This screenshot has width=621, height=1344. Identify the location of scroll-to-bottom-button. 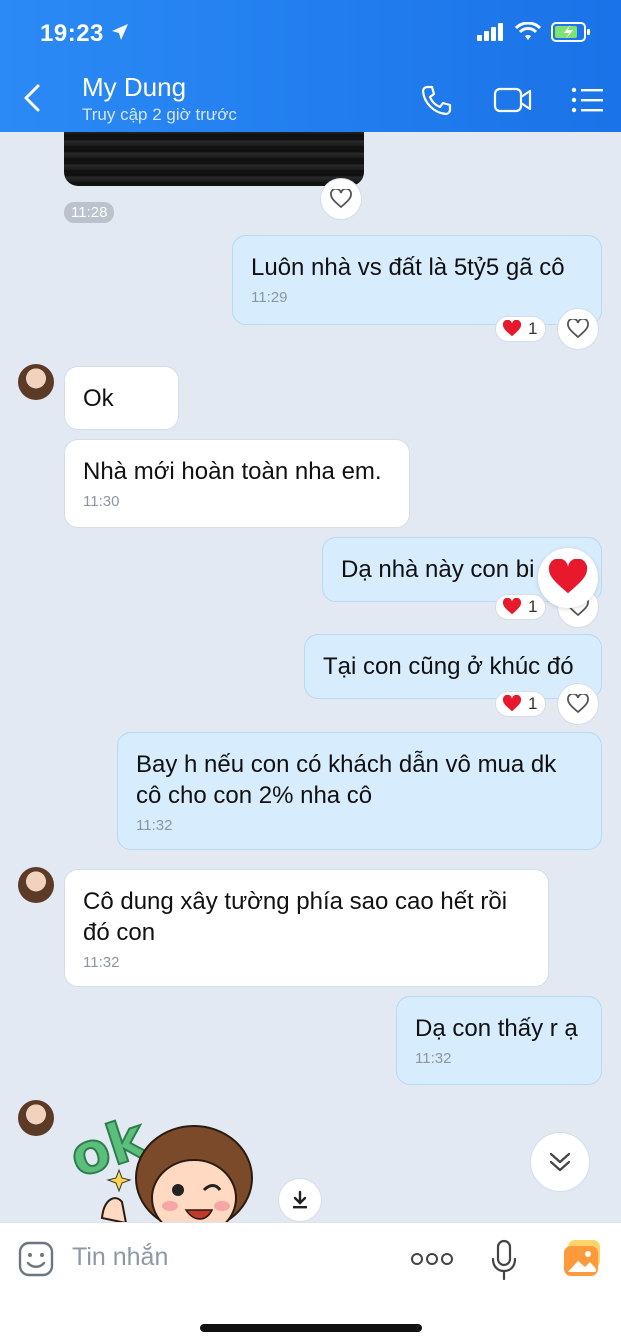
(560, 1162).